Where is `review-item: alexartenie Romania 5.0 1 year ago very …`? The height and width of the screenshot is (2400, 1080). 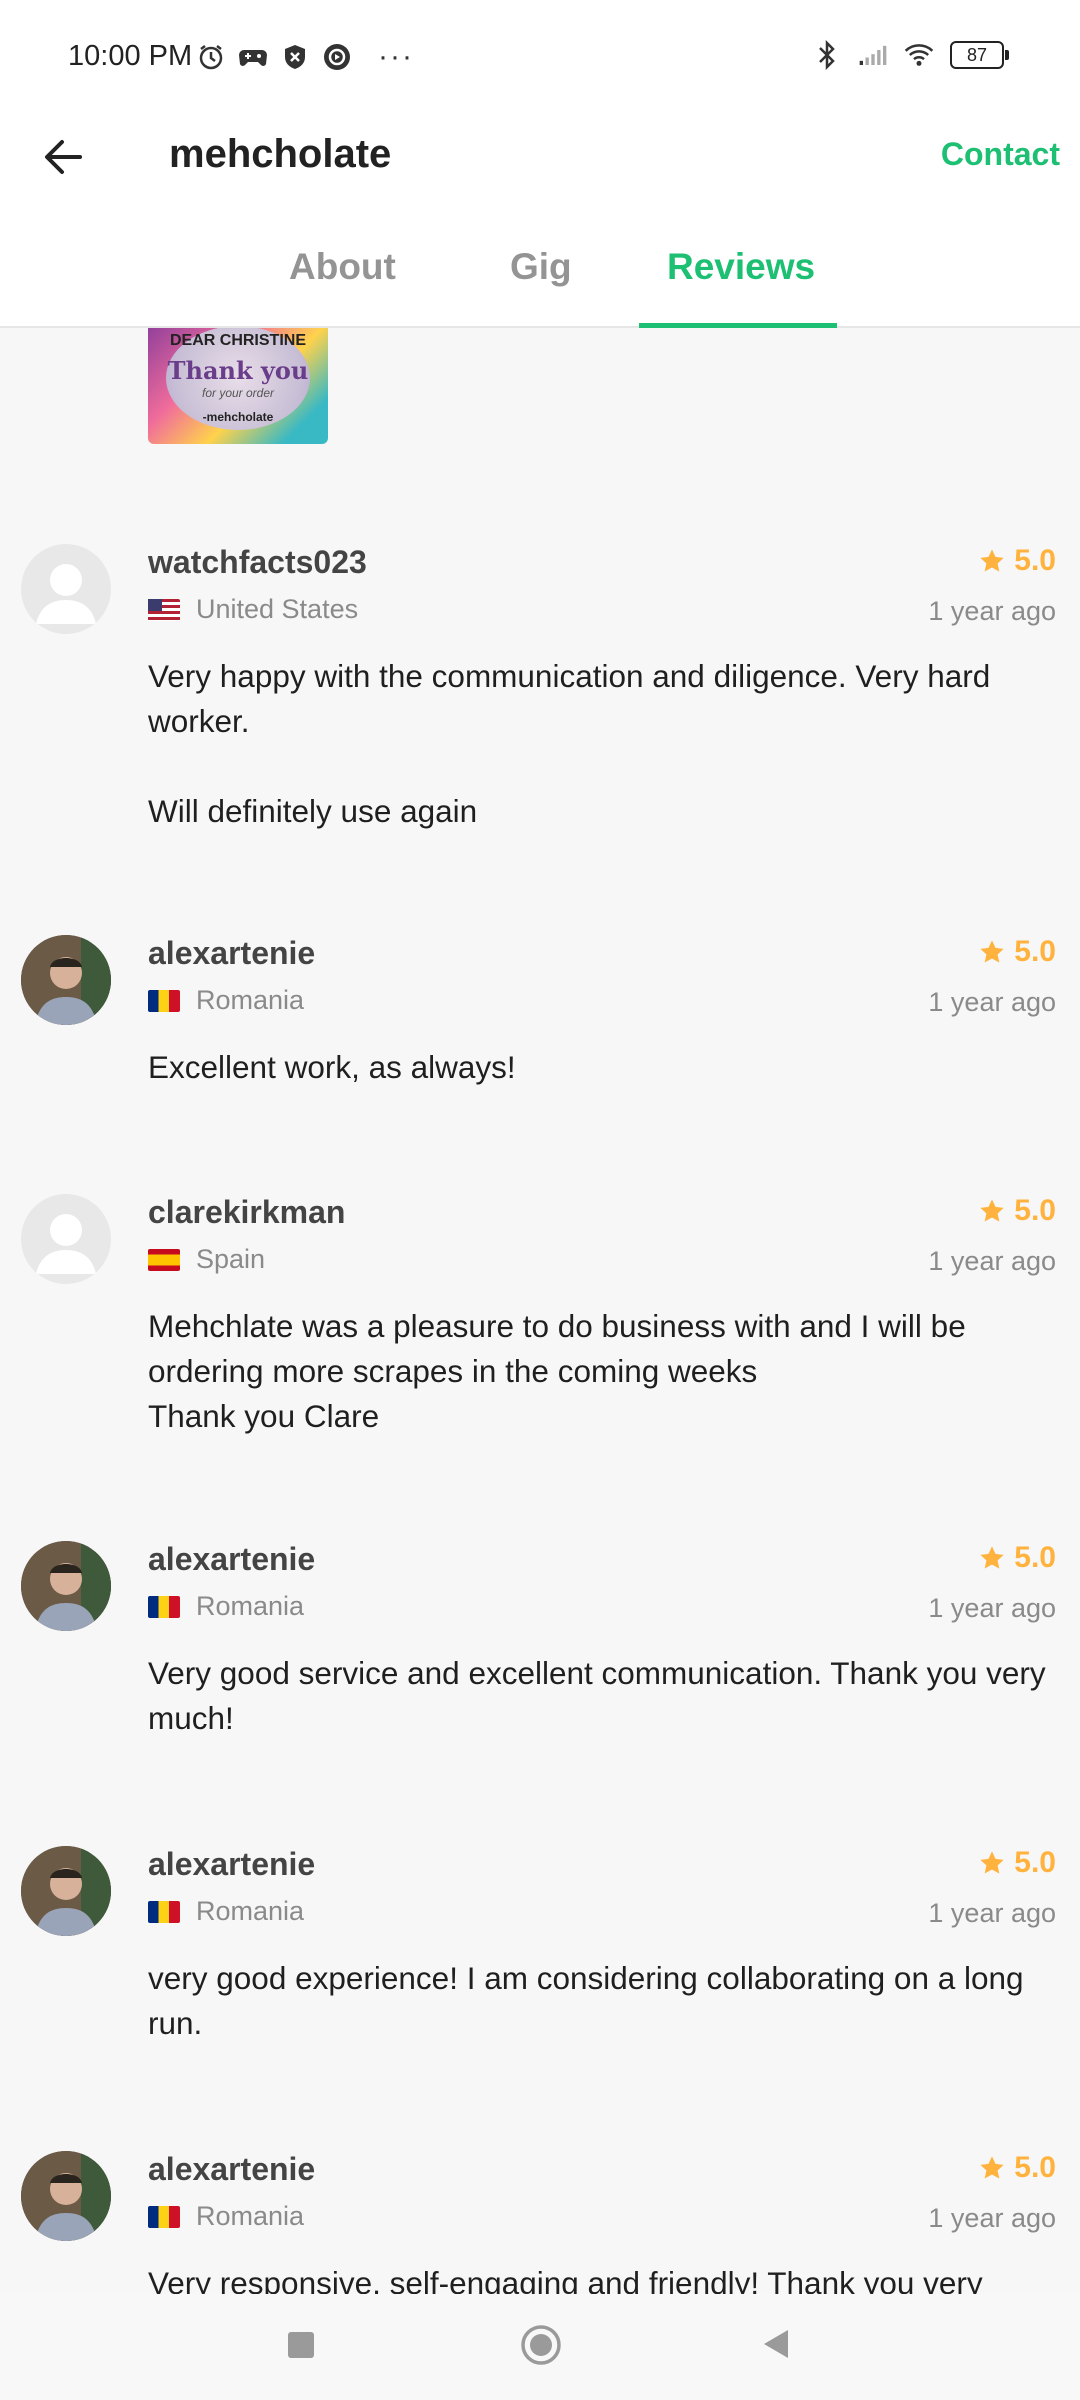
review-item: alexartenie Romania 5.0 1 year ago very … is located at coordinates (540, 1966).